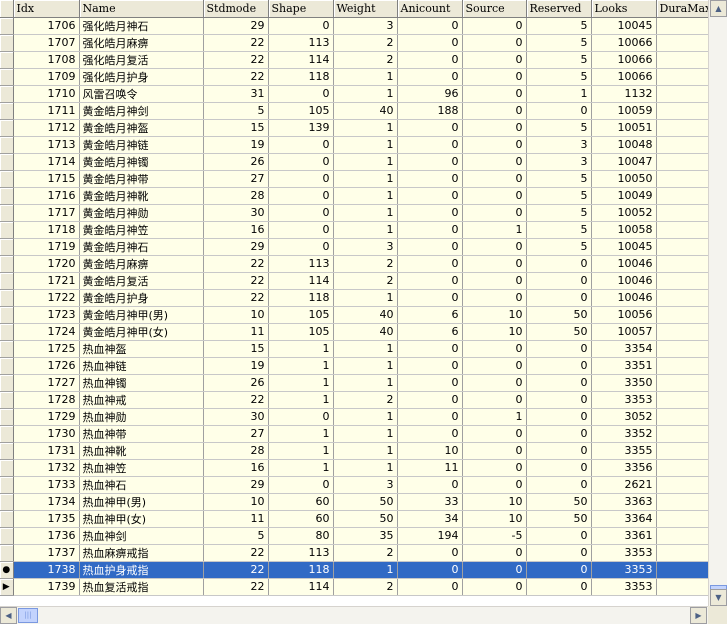  What do you see at coordinates (141, 94) in the screenshot?
I see `cell-name: 风雷召唤令` at bounding box center [141, 94].